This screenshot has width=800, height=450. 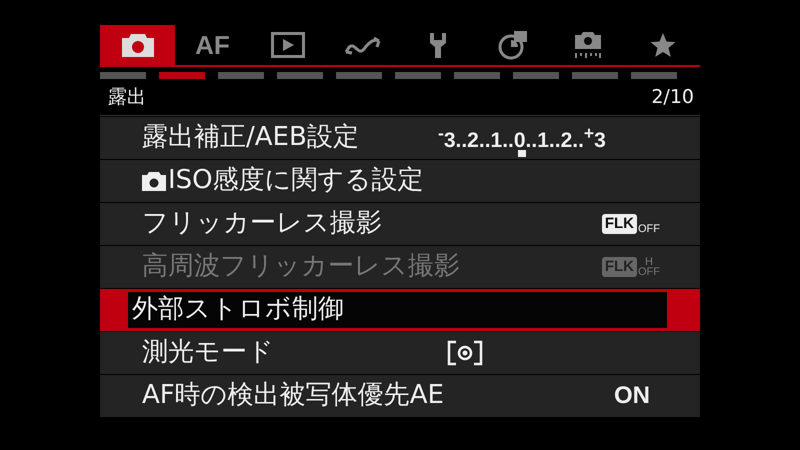 I want to click on menu-row: 露出補正/AEB設定 $^{-}$3..2..1..0..1..2..$^{+}$3, so click(x=400, y=138).